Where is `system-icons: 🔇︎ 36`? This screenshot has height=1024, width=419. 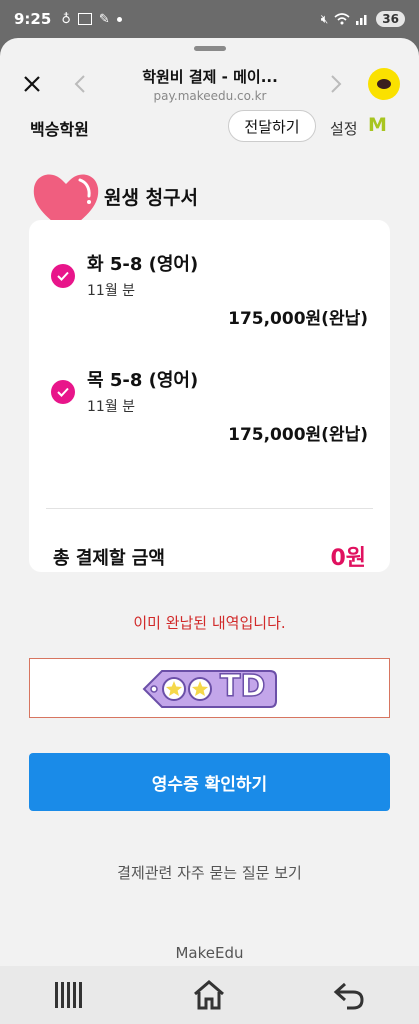
system-icons: 🔇︎ 36 is located at coordinates (363, 19).